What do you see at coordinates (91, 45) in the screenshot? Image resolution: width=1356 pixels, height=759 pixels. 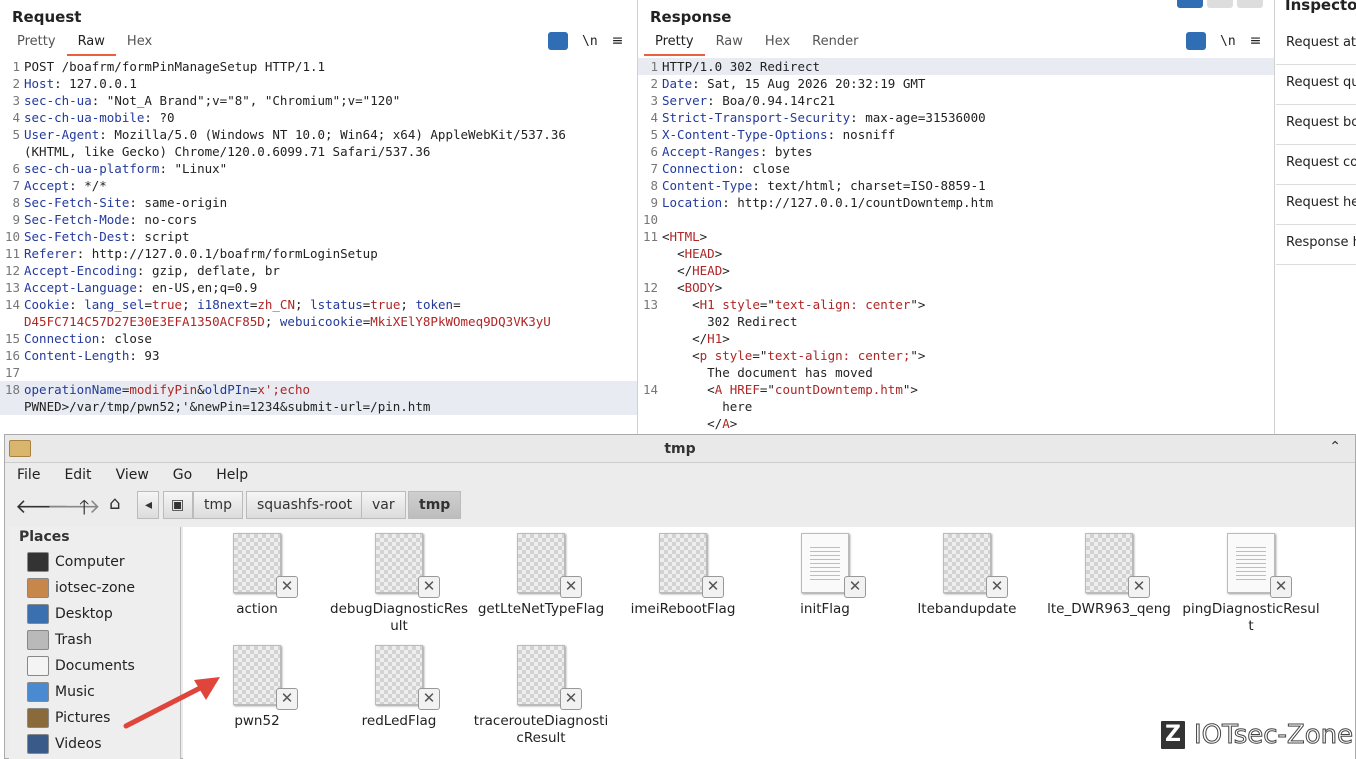 I see `request-tab-raw: Raw` at bounding box center [91, 45].